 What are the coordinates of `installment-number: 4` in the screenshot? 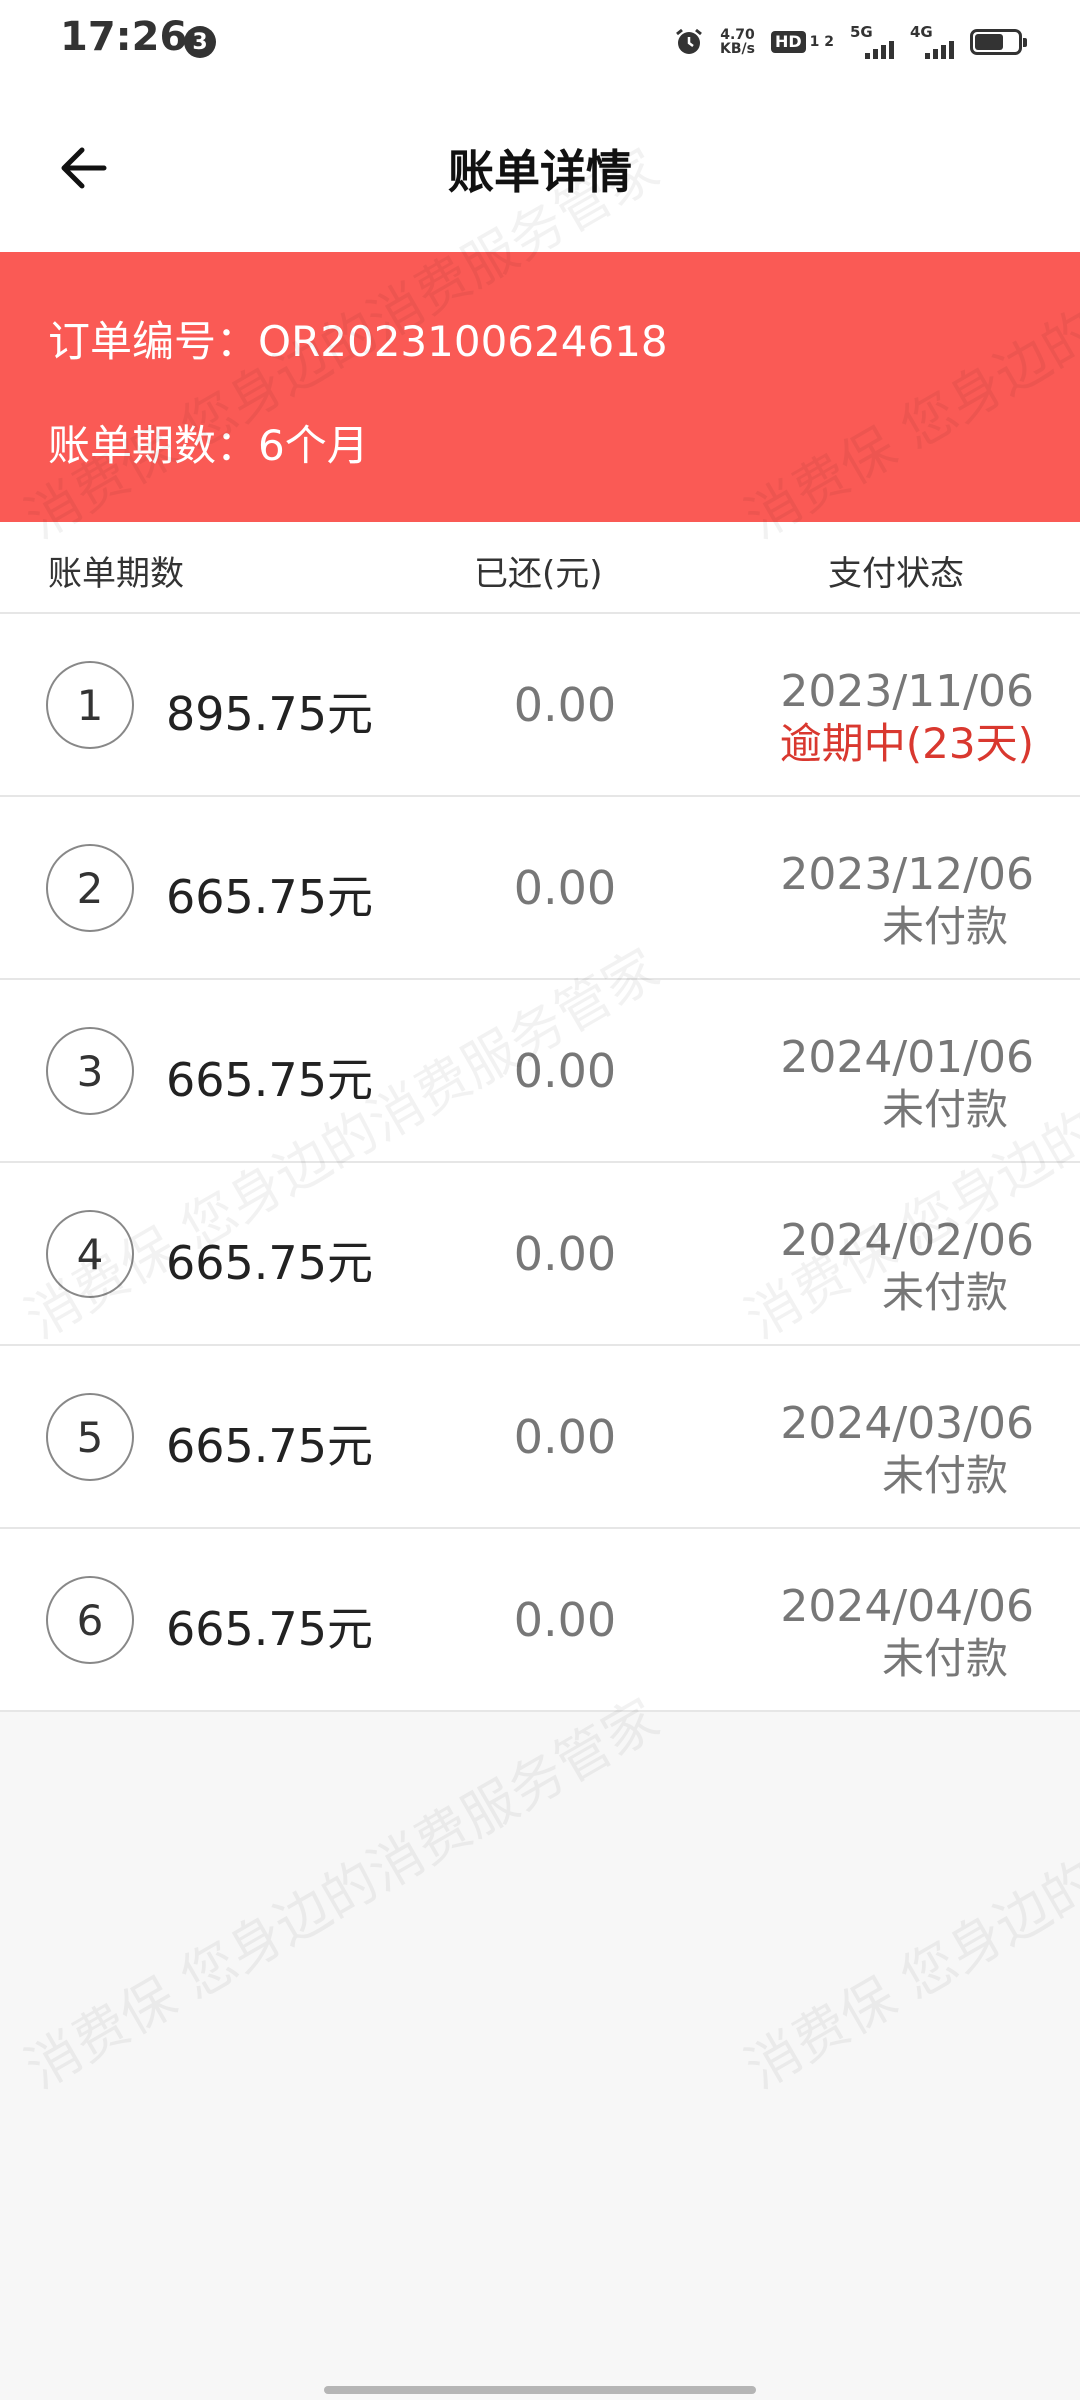 It's located at (90, 1254).